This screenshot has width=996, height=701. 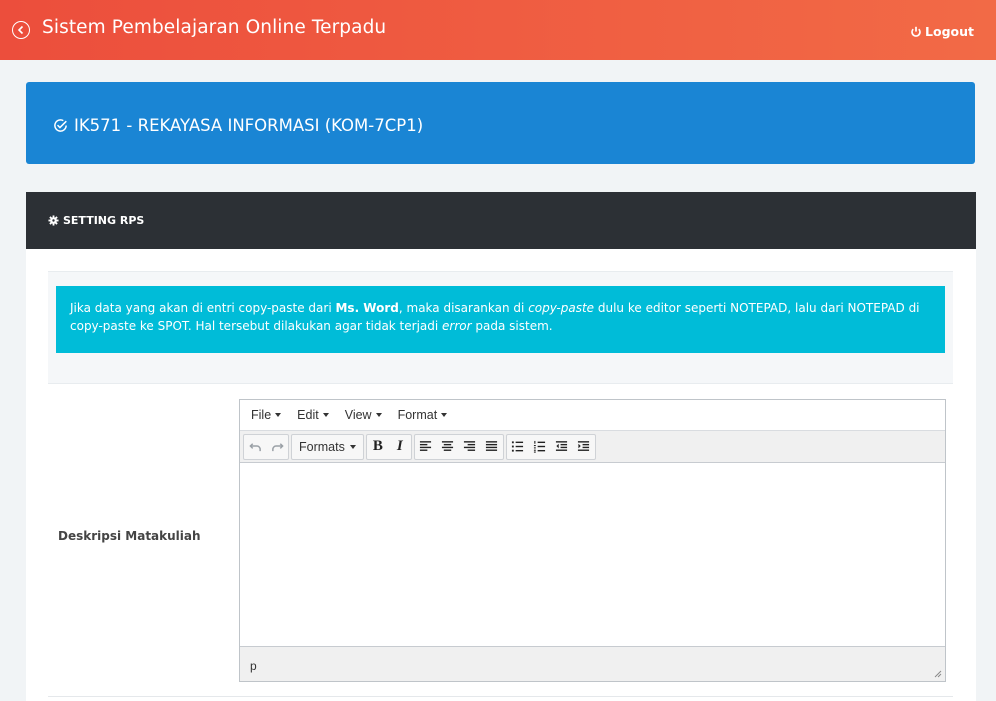 I want to click on bullet-list-icon, so click(x=518, y=446).